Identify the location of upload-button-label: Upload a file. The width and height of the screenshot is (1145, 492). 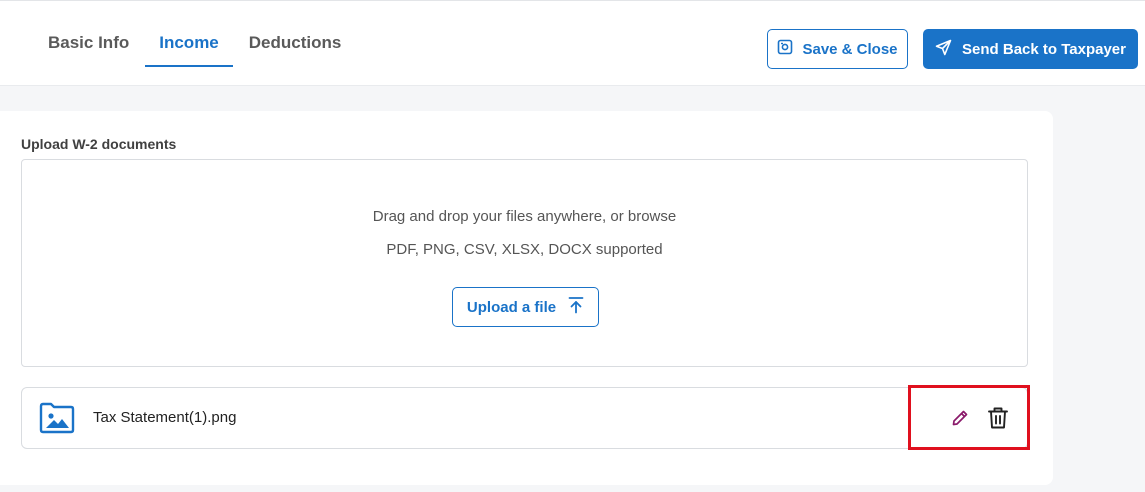
(511, 307).